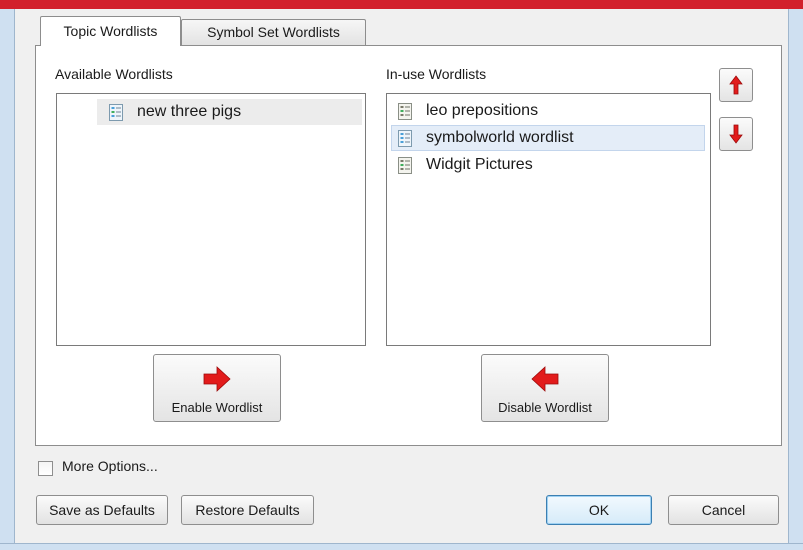  What do you see at coordinates (548, 165) in the screenshot?
I see `list-item: Widgit Pictures` at bounding box center [548, 165].